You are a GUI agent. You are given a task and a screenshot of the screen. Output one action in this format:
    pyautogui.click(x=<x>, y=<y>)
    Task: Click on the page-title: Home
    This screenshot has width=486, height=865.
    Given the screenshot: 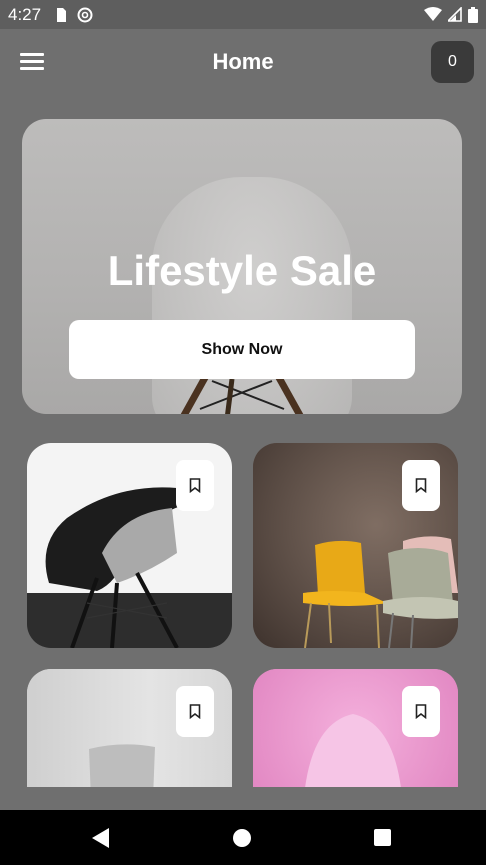 What is the action you would take?
    pyautogui.click(x=243, y=61)
    